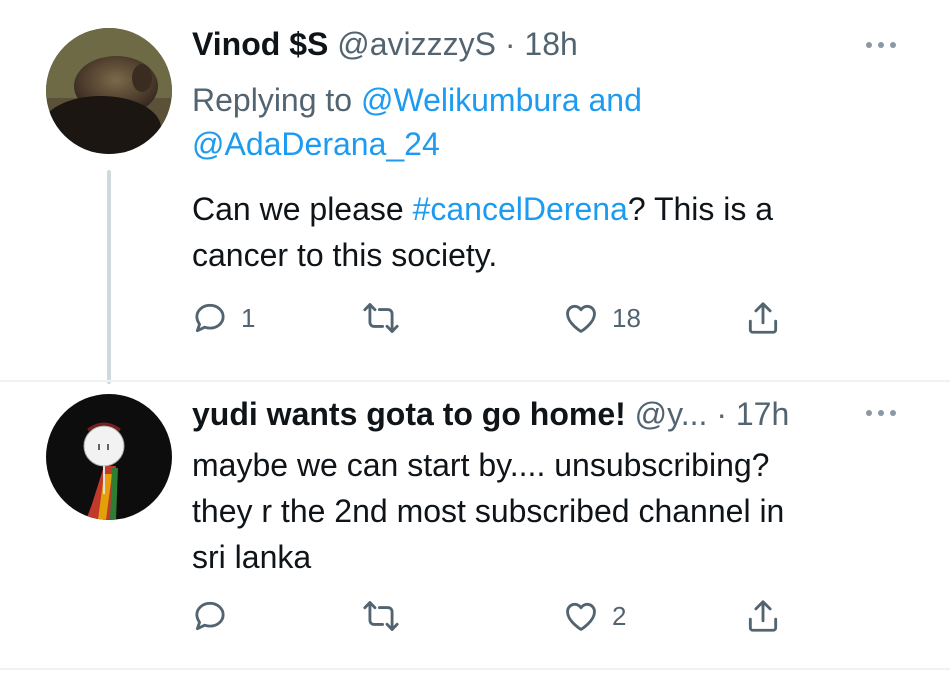  Describe the element at coordinates (302, 209) in the screenshot. I see `tweet-text-part: Can we please` at that location.